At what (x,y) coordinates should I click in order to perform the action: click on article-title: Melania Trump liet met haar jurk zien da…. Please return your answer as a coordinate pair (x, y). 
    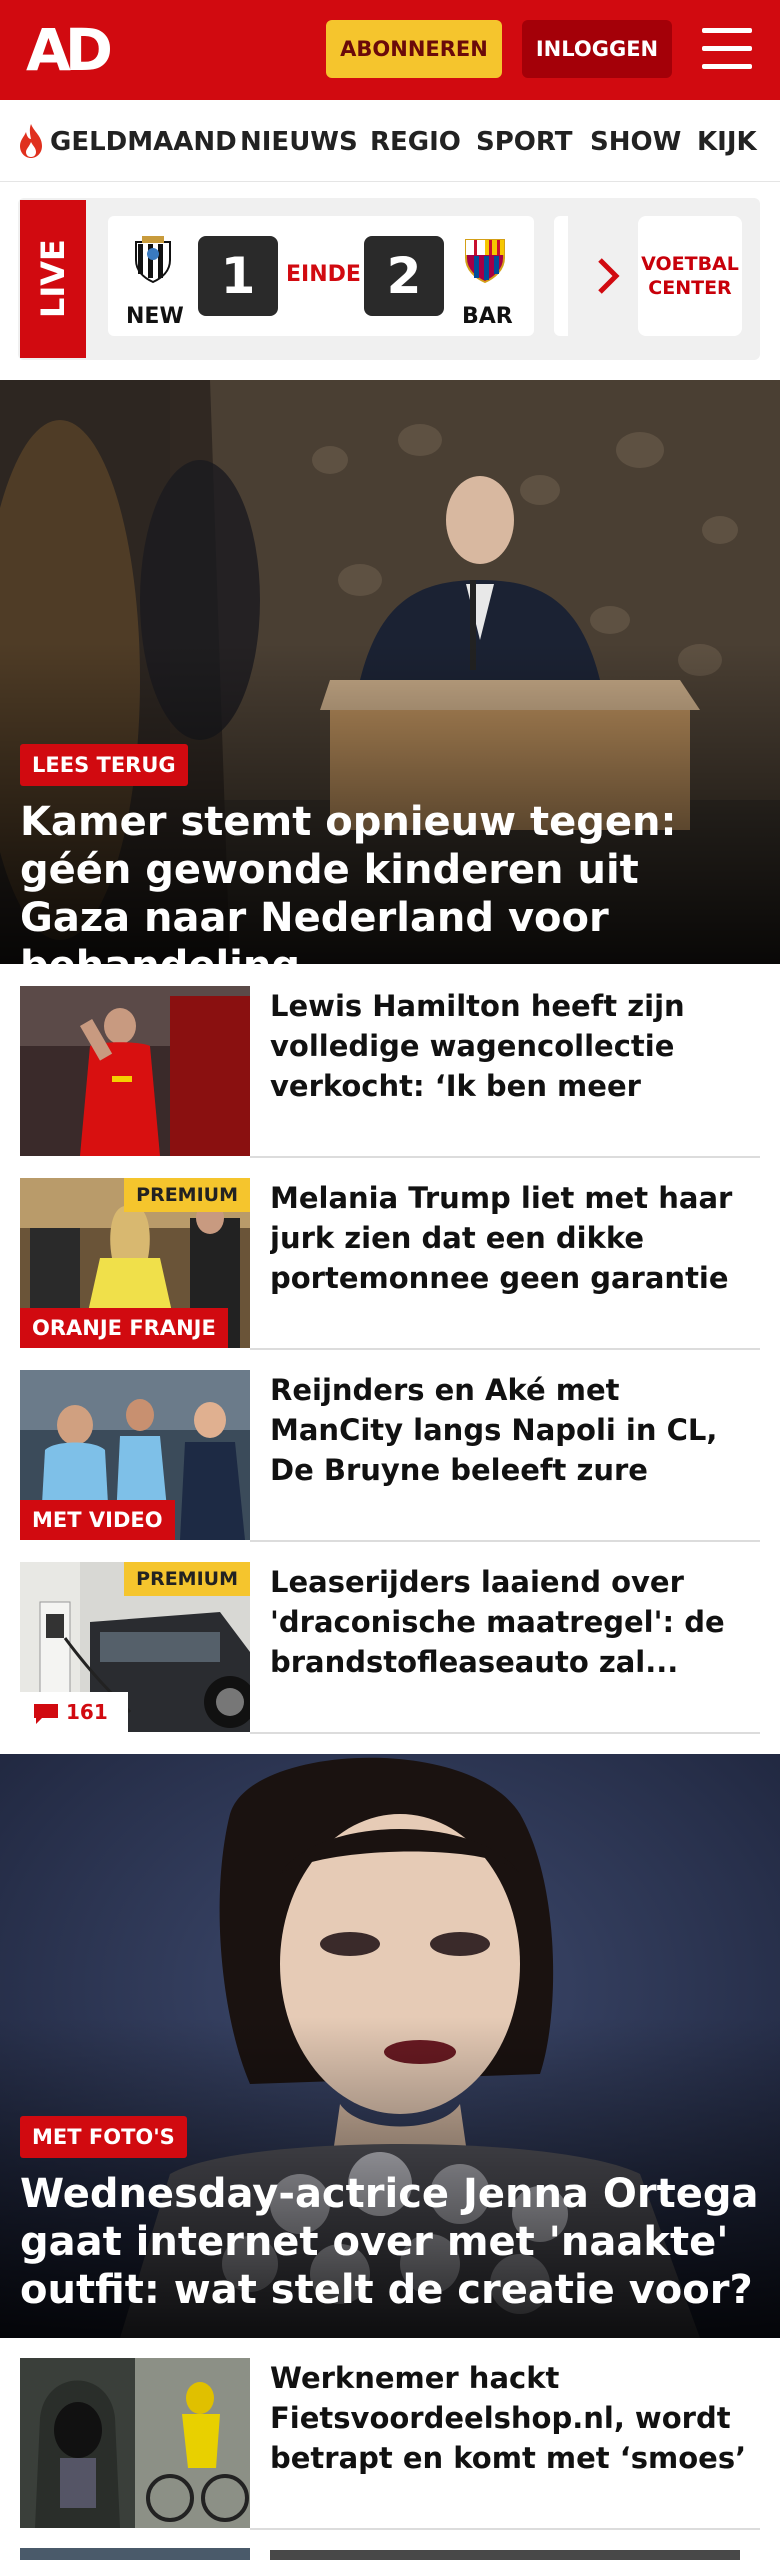
    Looking at the image, I should click on (509, 1238).